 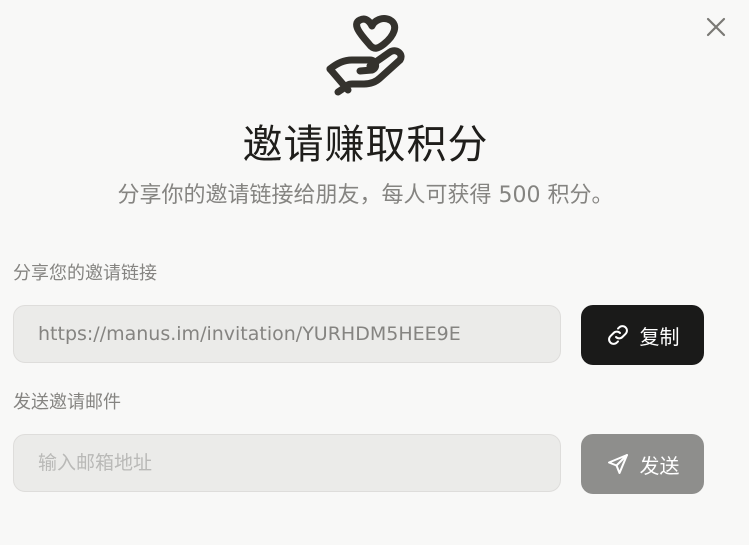 I want to click on copy-button: 复制, so click(x=642, y=335).